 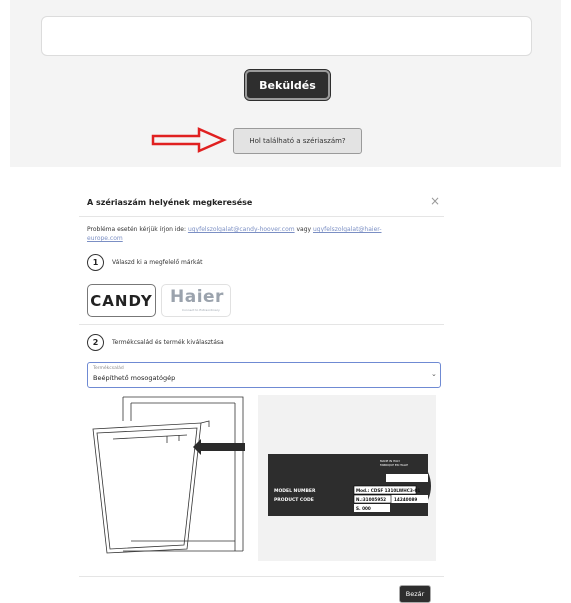 What do you see at coordinates (415, 594) in the screenshot?
I see `close-button: Bezár` at bounding box center [415, 594].